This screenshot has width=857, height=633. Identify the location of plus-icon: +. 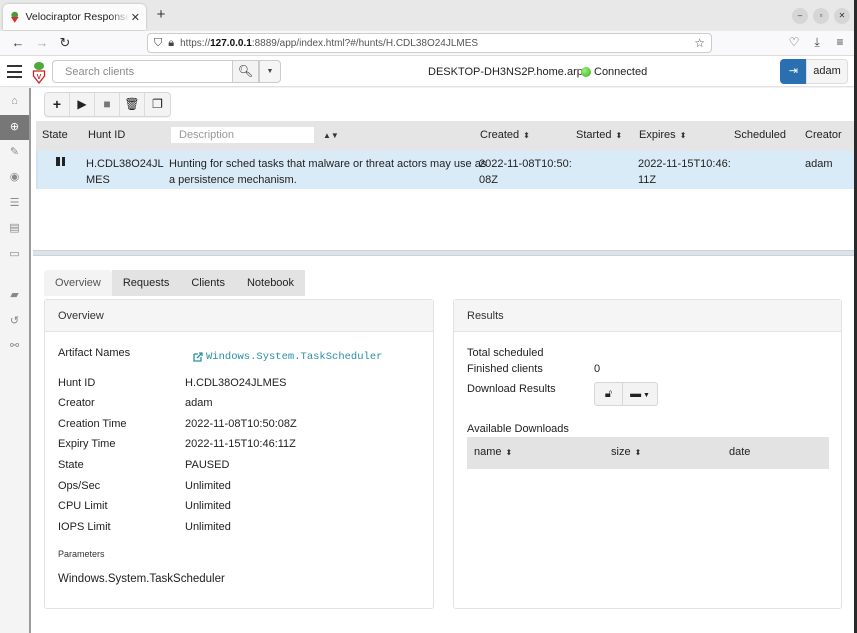
(57, 104).